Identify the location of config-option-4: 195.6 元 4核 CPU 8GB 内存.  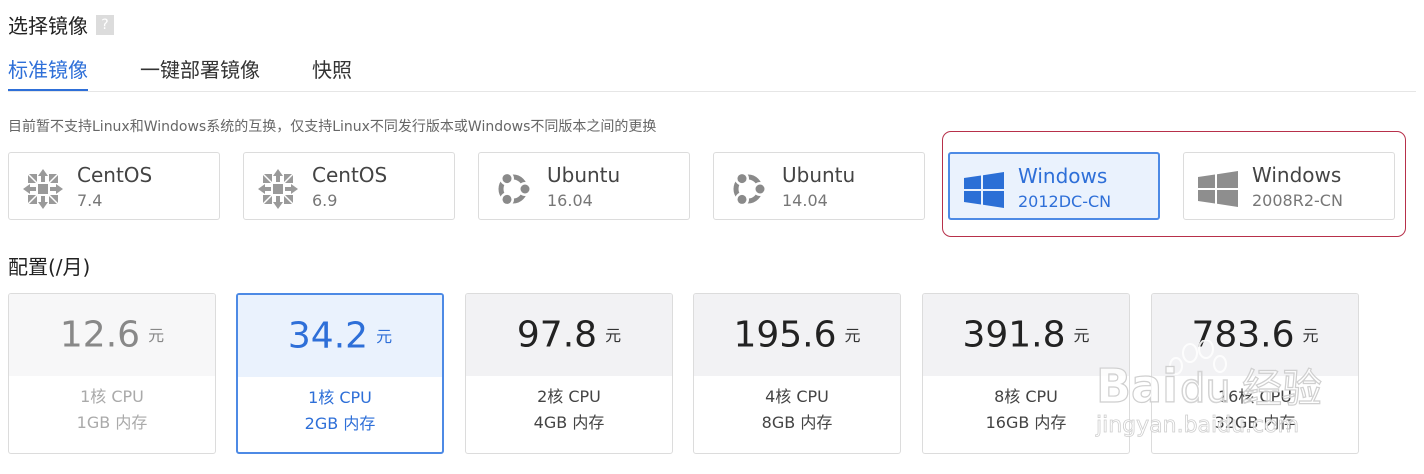
(797, 373).